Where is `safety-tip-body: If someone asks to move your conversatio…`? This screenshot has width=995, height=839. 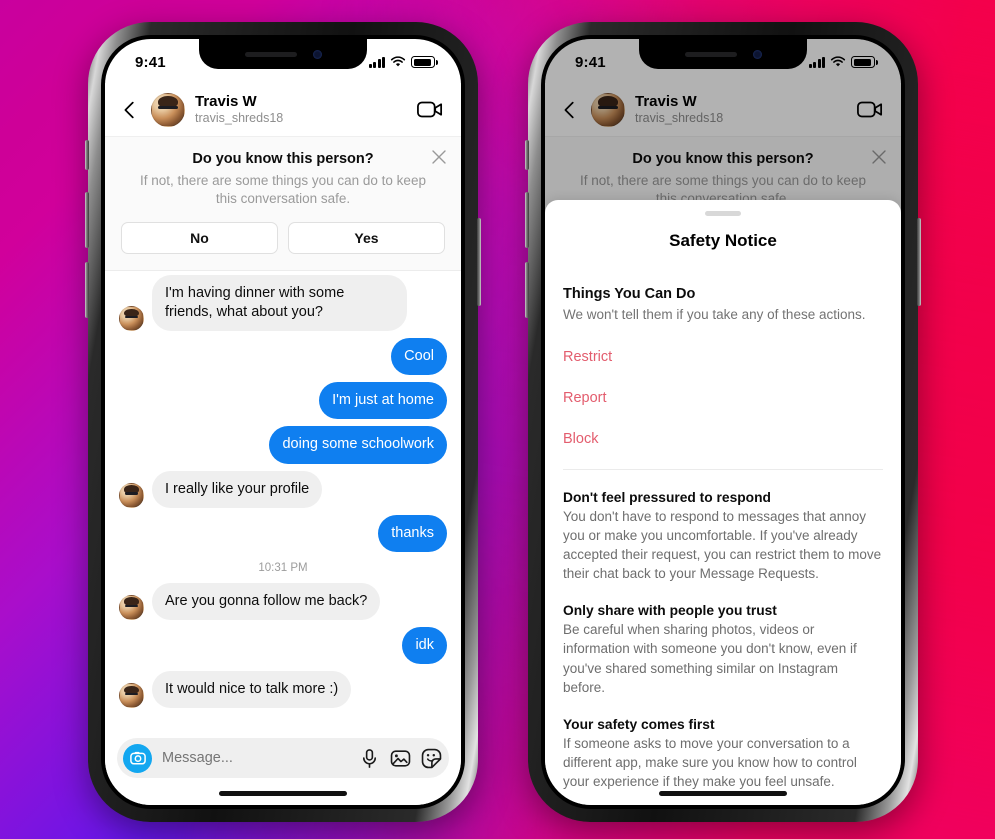 safety-tip-body: If someone asks to move your conversatio… is located at coordinates (710, 762).